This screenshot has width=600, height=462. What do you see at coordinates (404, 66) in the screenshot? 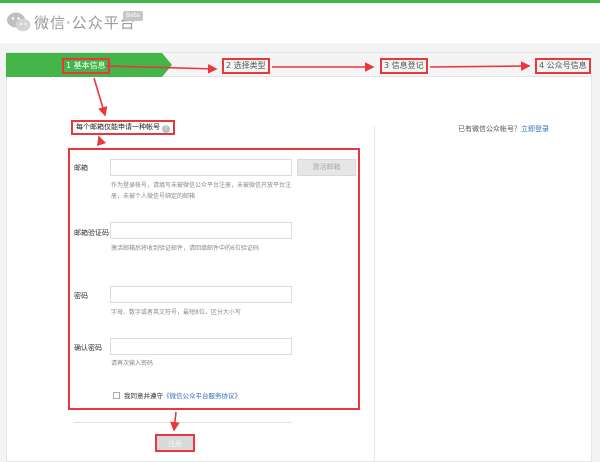
I see `step-info-register: 3 信息登记` at bounding box center [404, 66].